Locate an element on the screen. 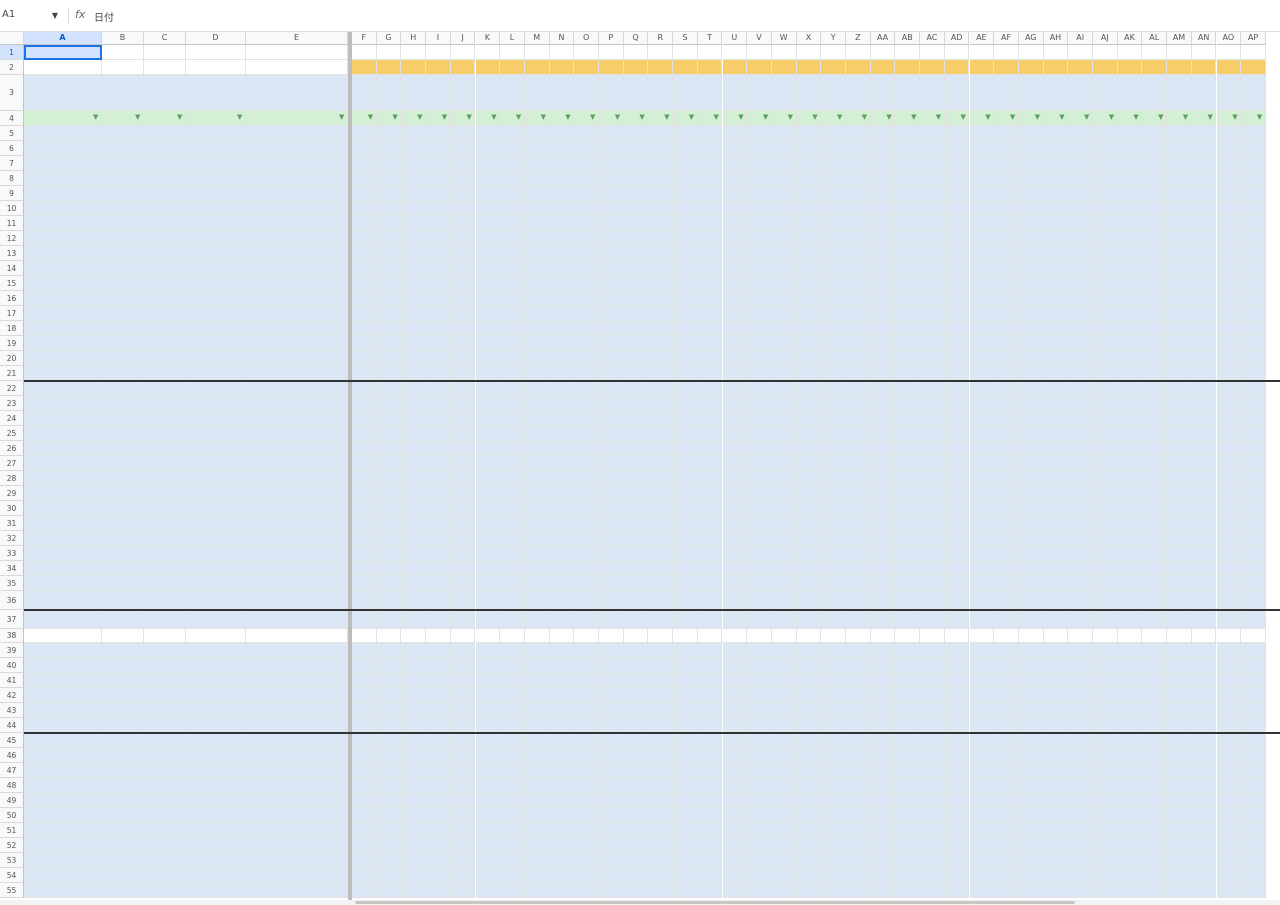  column-header-AJ: AJ is located at coordinates (1105, 38).